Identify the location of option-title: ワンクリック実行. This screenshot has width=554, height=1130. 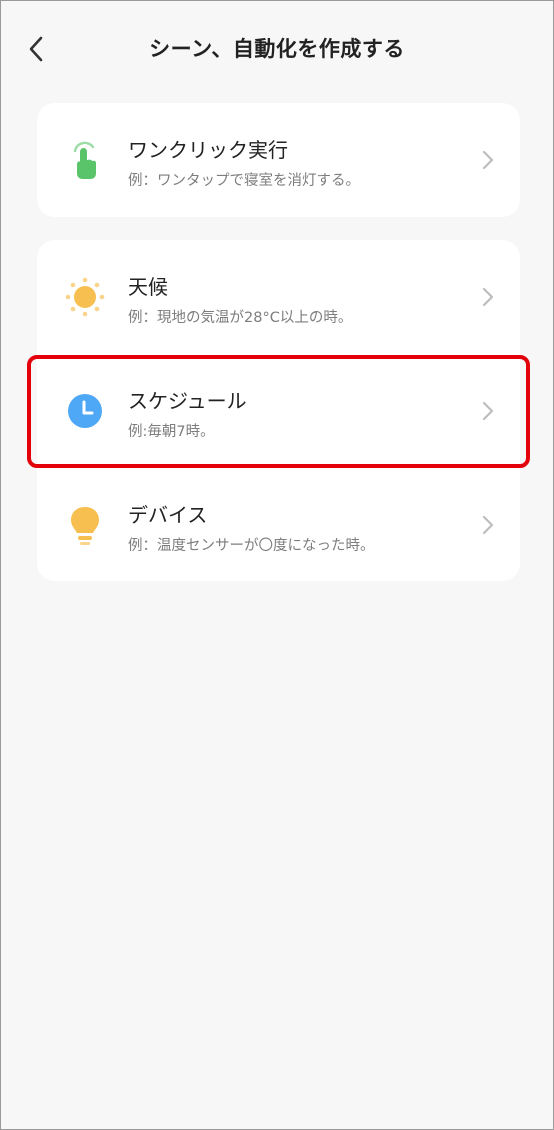
(208, 150).